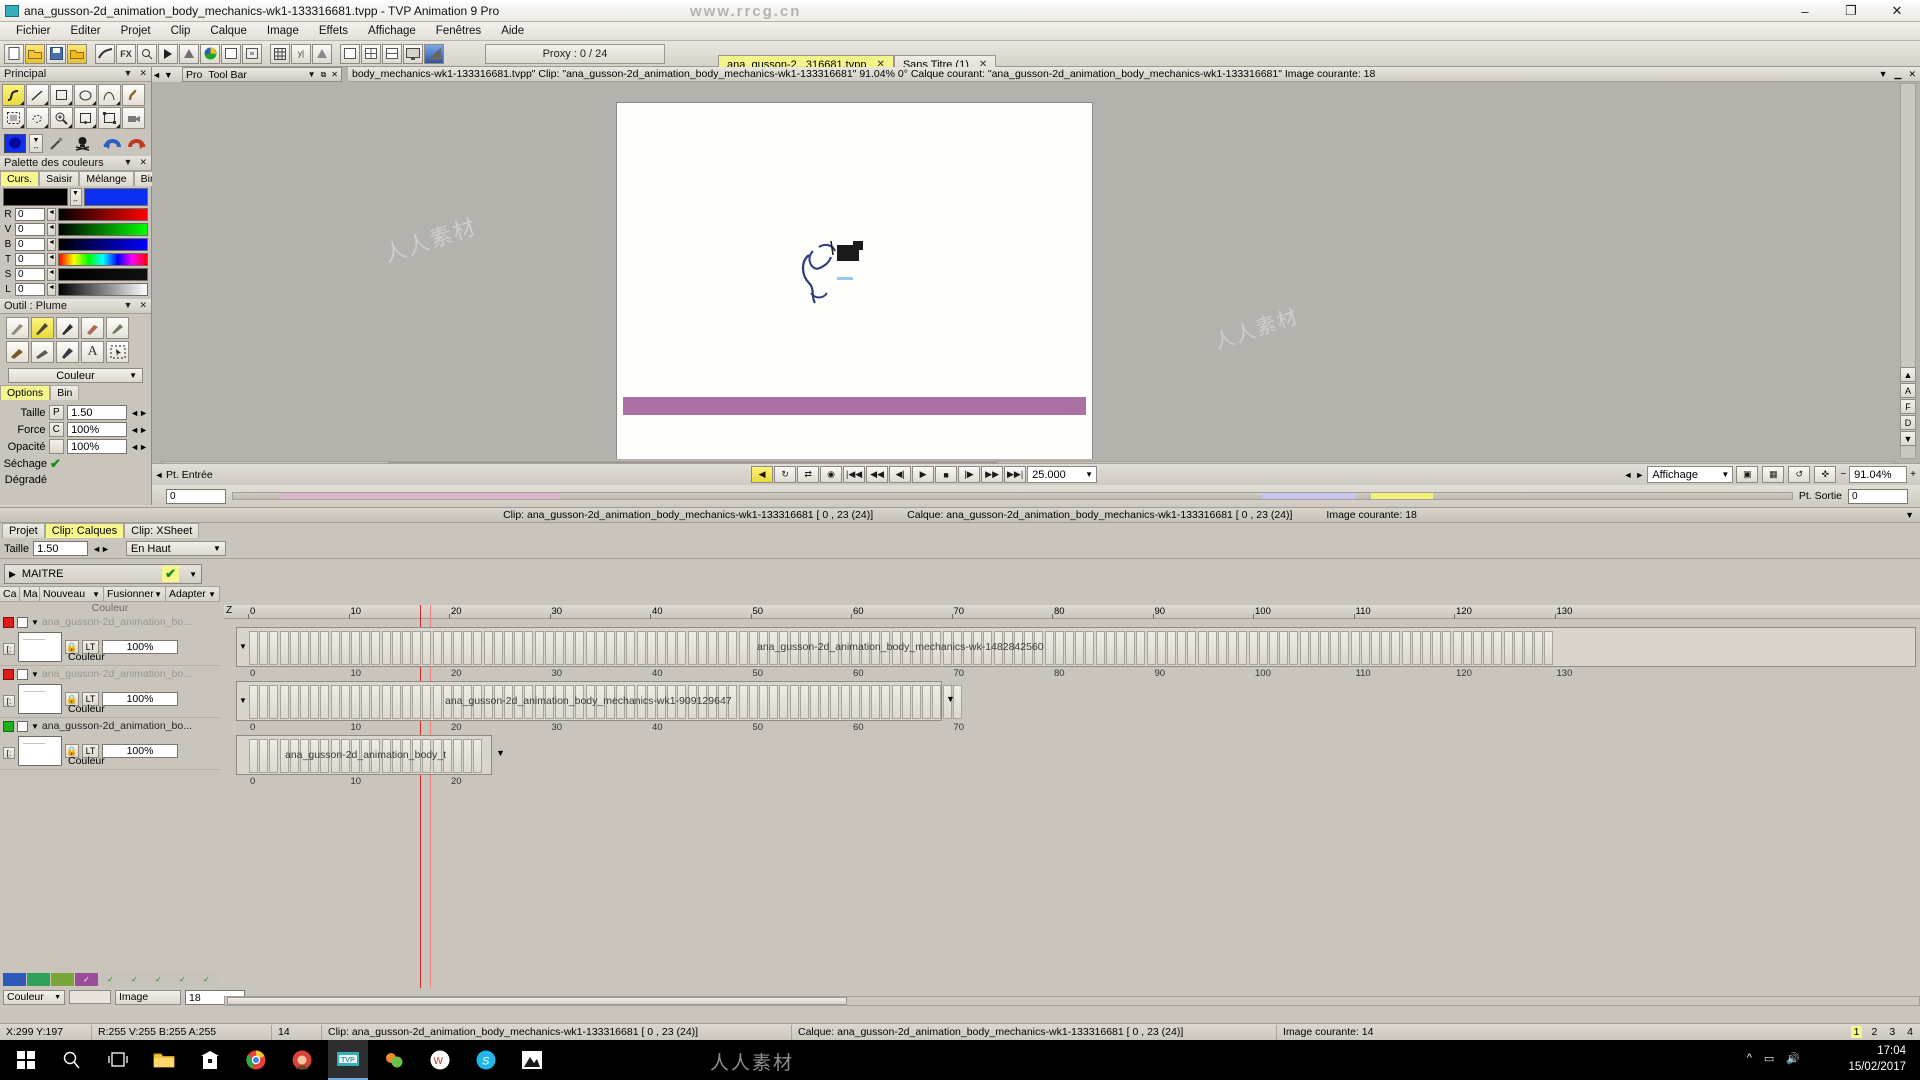 This screenshot has width=1920, height=1080. Describe the element at coordinates (103, 574) in the screenshot. I see `master-layer-row: ▶ MAITRE ✔ ▼` at that location.